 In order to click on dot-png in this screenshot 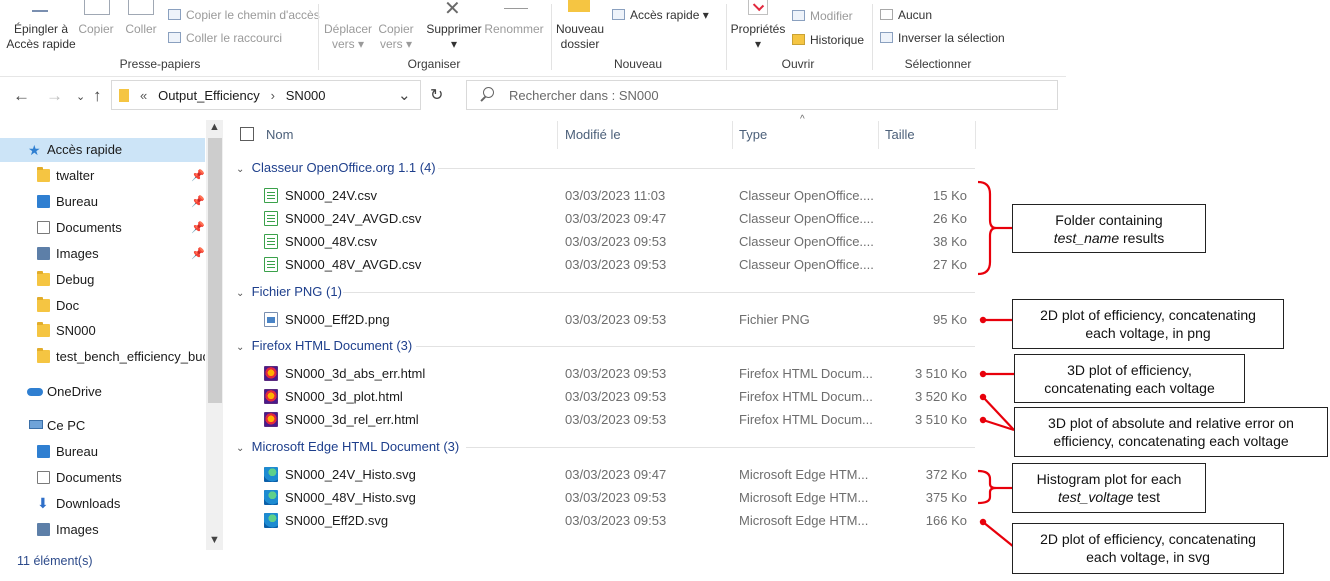, I will do `click(983, 320)`.